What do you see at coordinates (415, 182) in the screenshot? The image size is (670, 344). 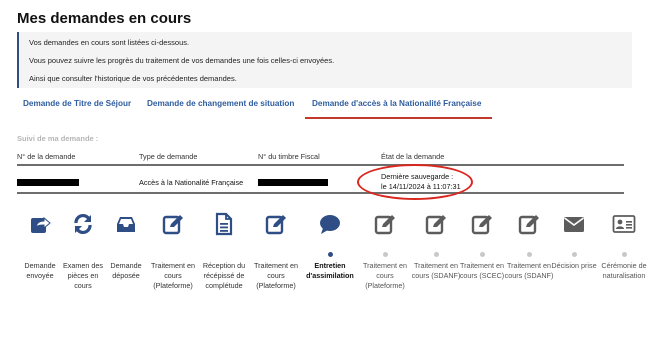 I see `red-circle-annotation` at bounding box center [415, 182].